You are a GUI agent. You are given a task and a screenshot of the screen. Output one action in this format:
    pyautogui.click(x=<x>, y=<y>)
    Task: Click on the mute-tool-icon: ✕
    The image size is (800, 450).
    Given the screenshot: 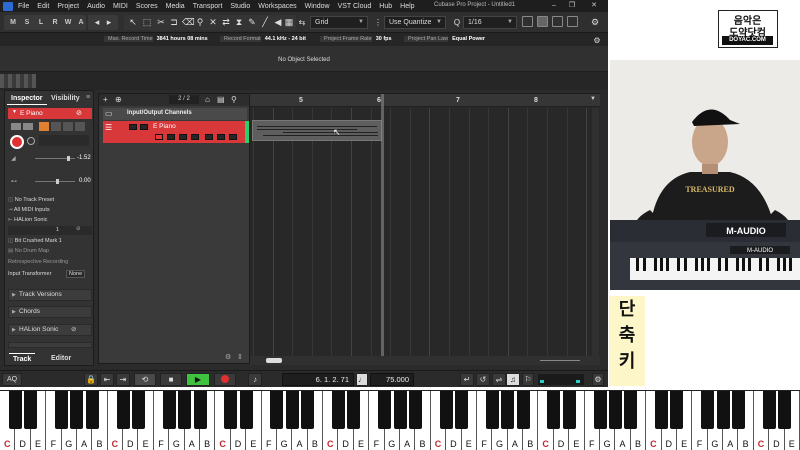 What is the action you would take?
    pyautogui.click(x=213, y=22)
    